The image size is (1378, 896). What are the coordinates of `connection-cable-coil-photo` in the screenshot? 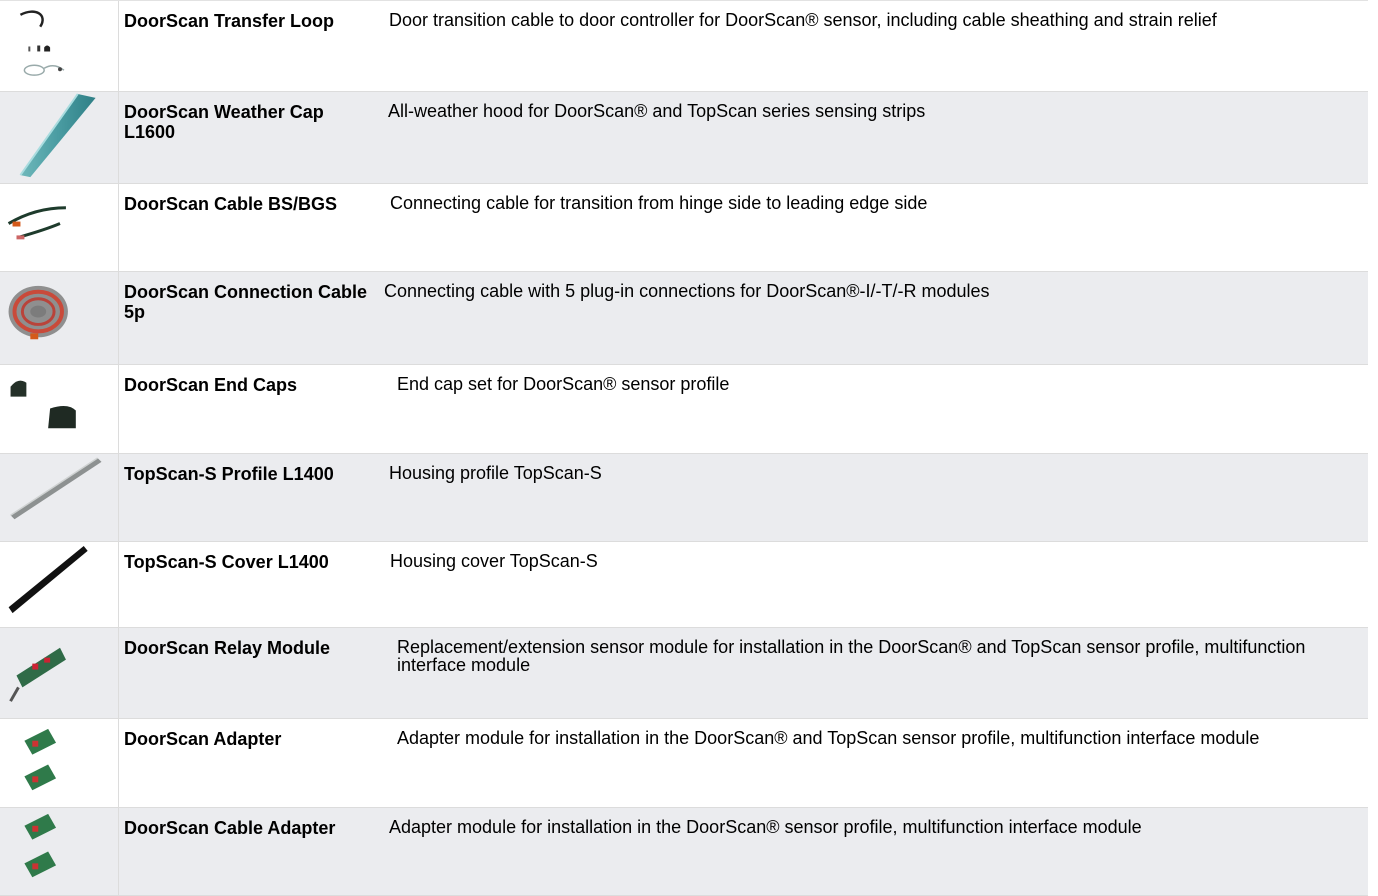 It's located at (59, 318).